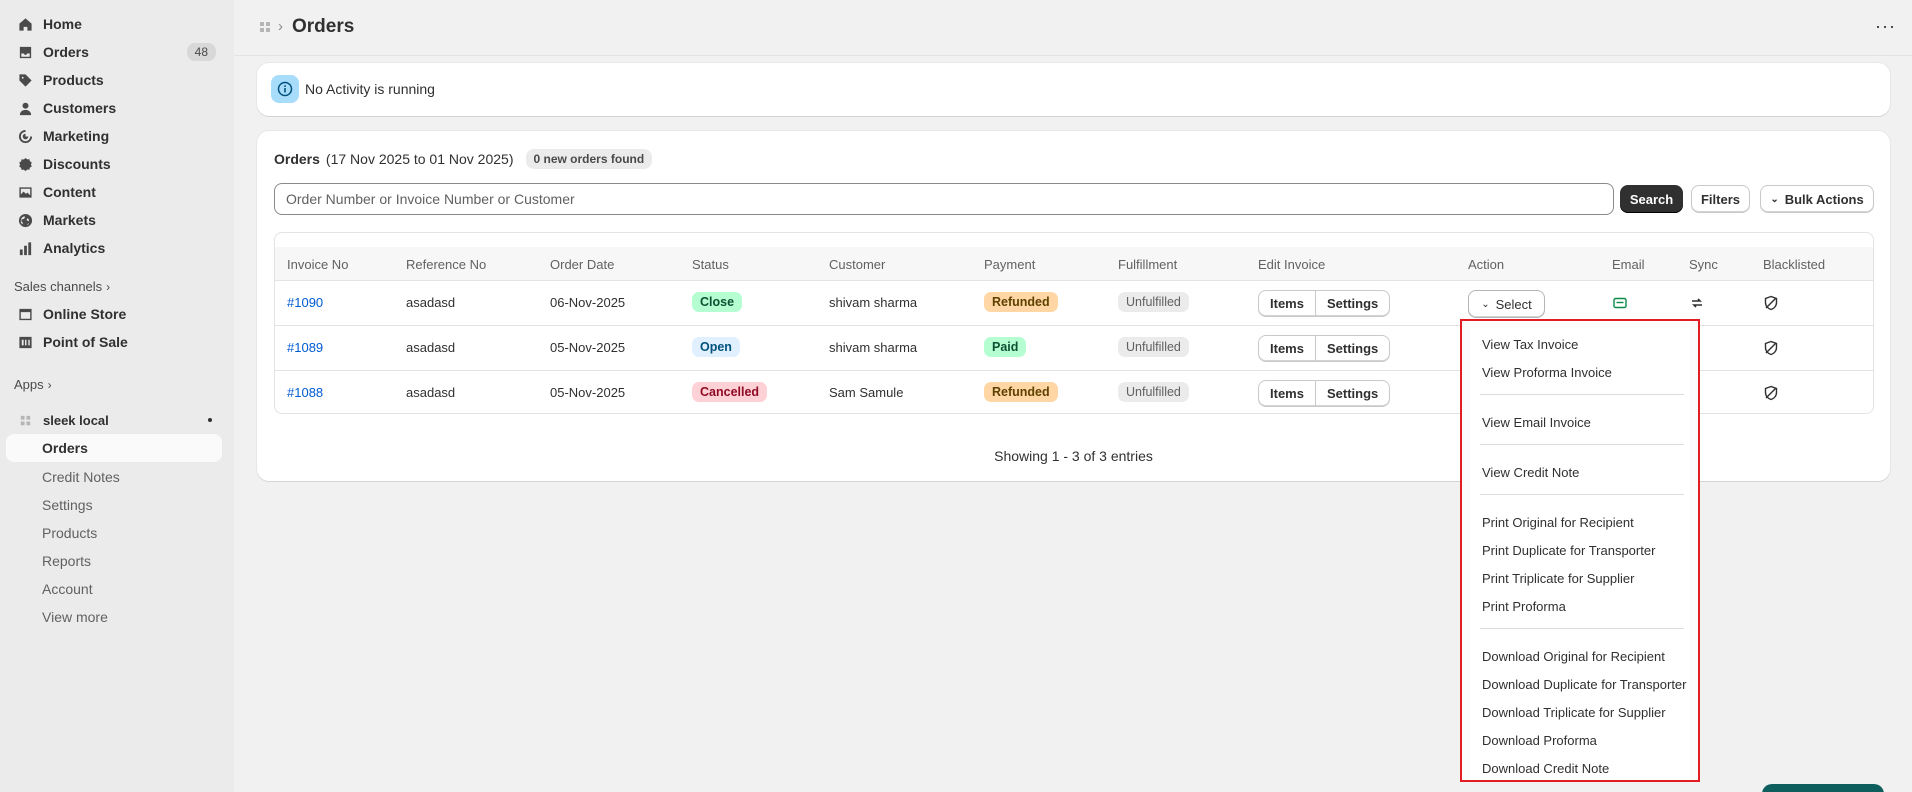 The width and height of the screenshot is (1912, 792). I want to click on sidebar-item-sleek-local: sleek local, so click(114, 420).